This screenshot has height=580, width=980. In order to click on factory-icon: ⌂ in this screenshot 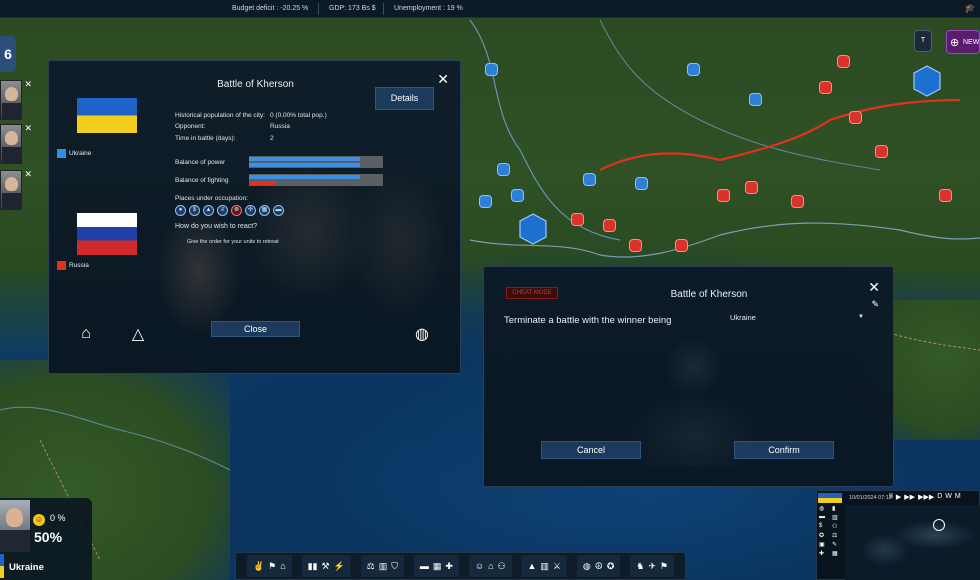, I will do `click(86, 334)`.